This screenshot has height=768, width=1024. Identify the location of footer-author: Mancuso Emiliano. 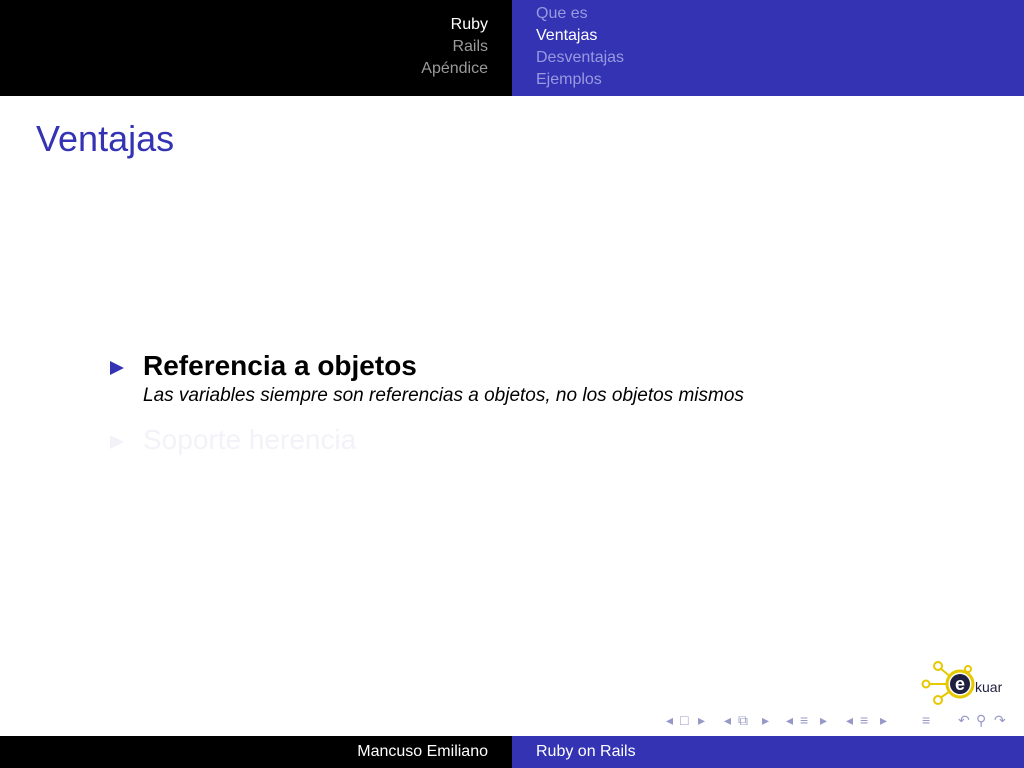
(422, 751).